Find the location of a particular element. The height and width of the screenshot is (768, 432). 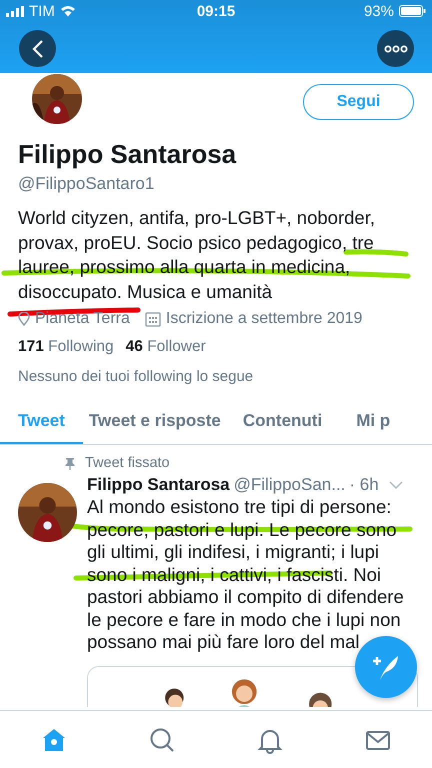

search-icon is located at coordinates (162, 740).